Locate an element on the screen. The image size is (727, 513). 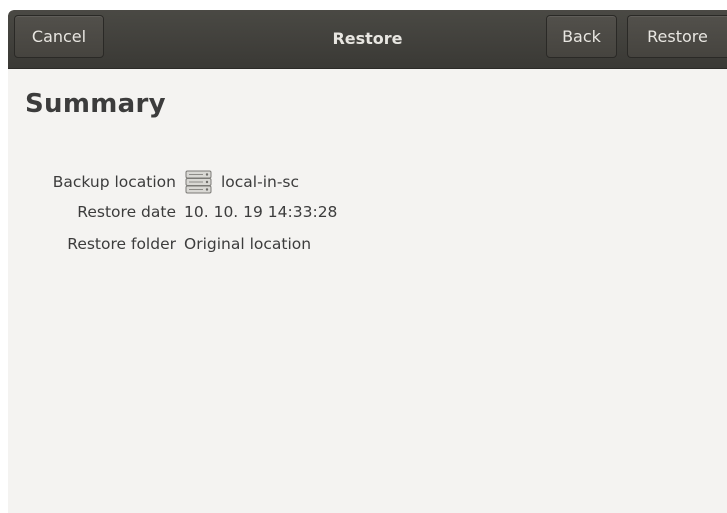
back-button: Back is located at coordinates (581, 36).